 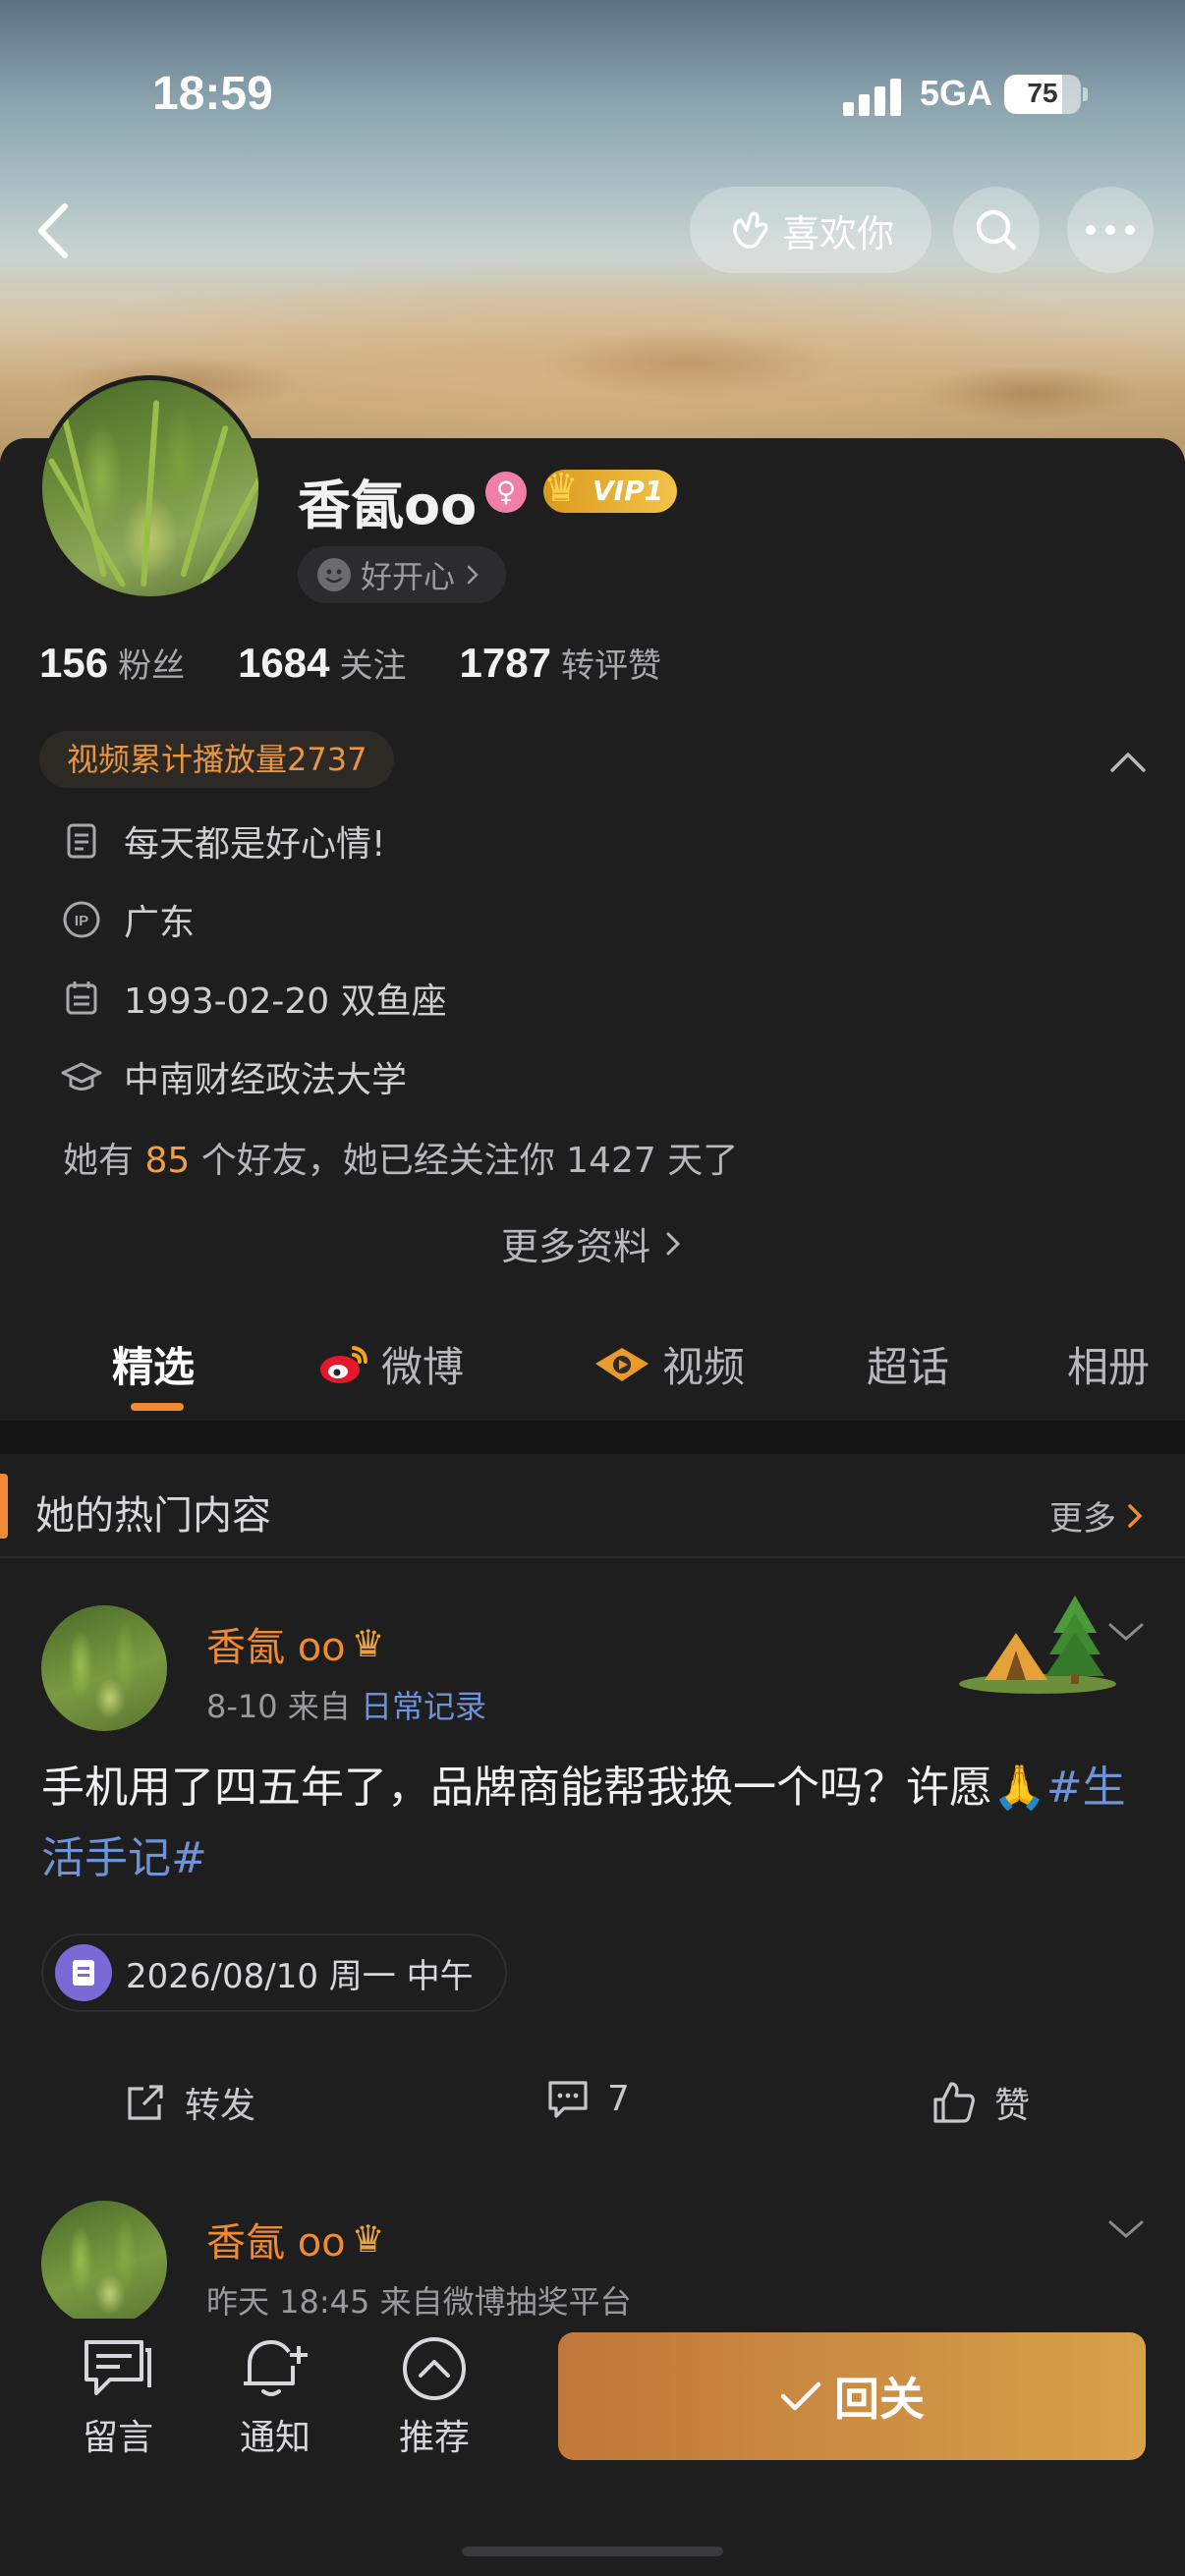 I want to click on tab-label: 超话, so click(x=909, y=1367).